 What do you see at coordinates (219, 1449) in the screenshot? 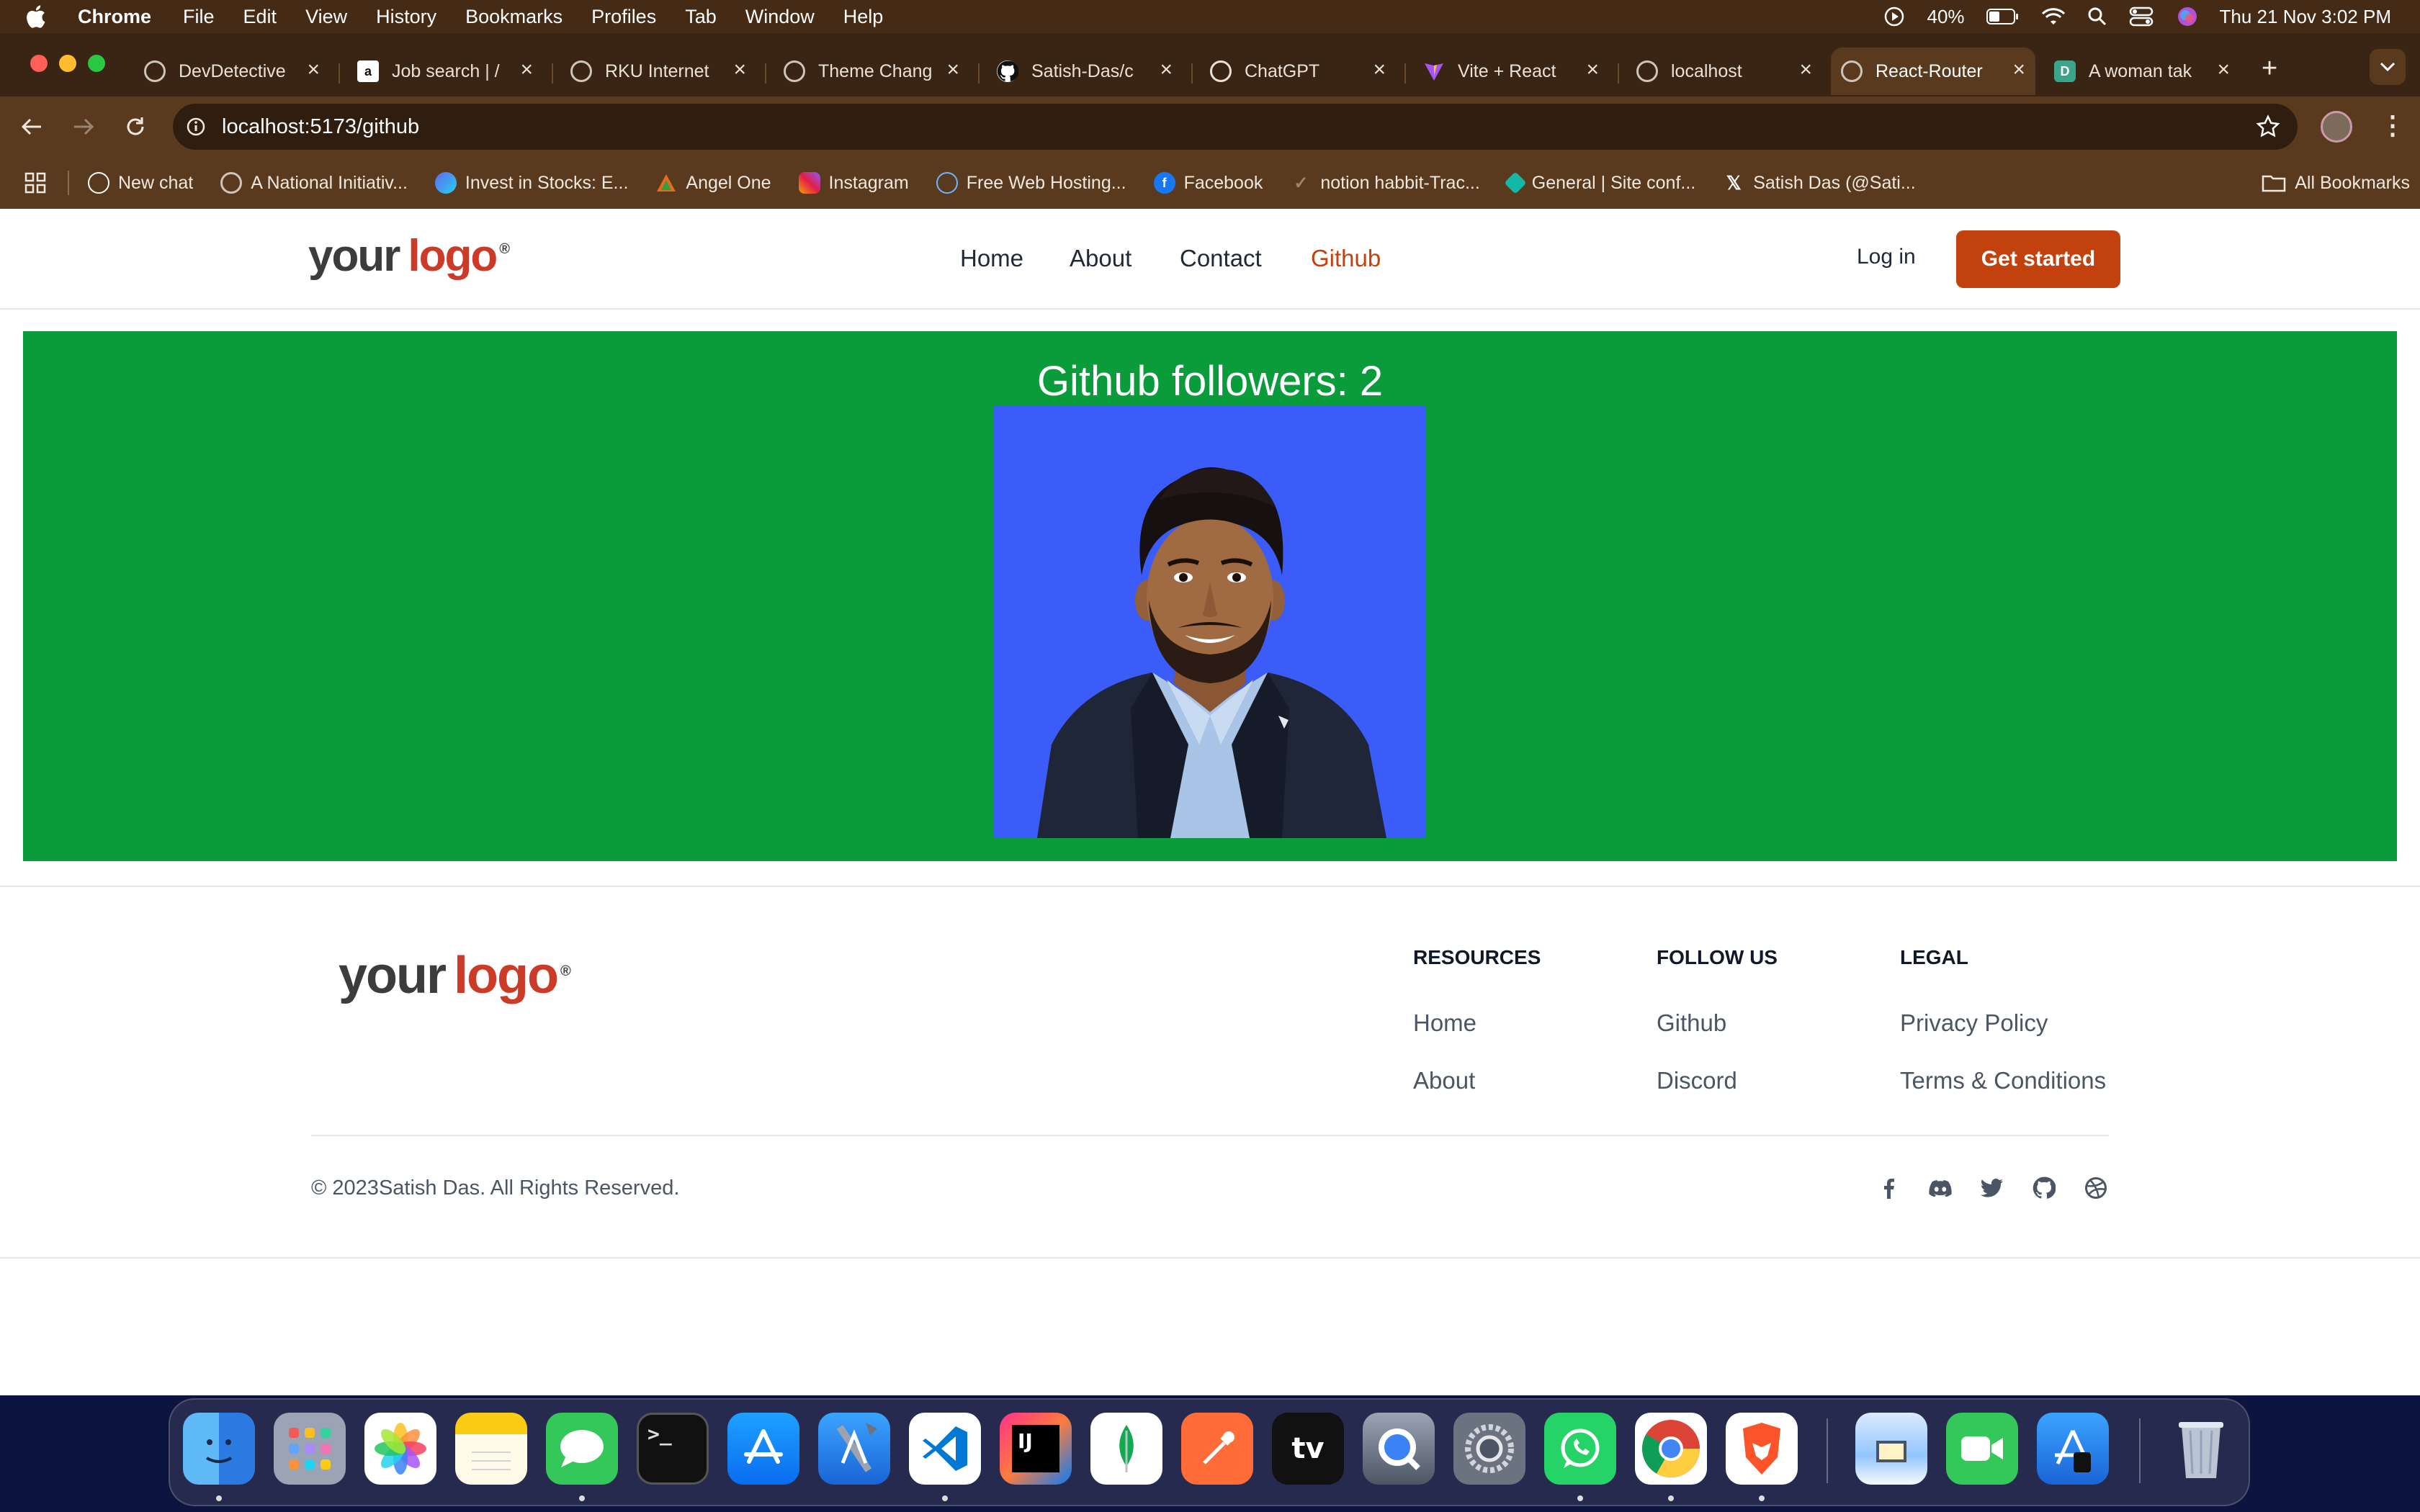
I see `finder-icon` at bounding box center [219, 1449].